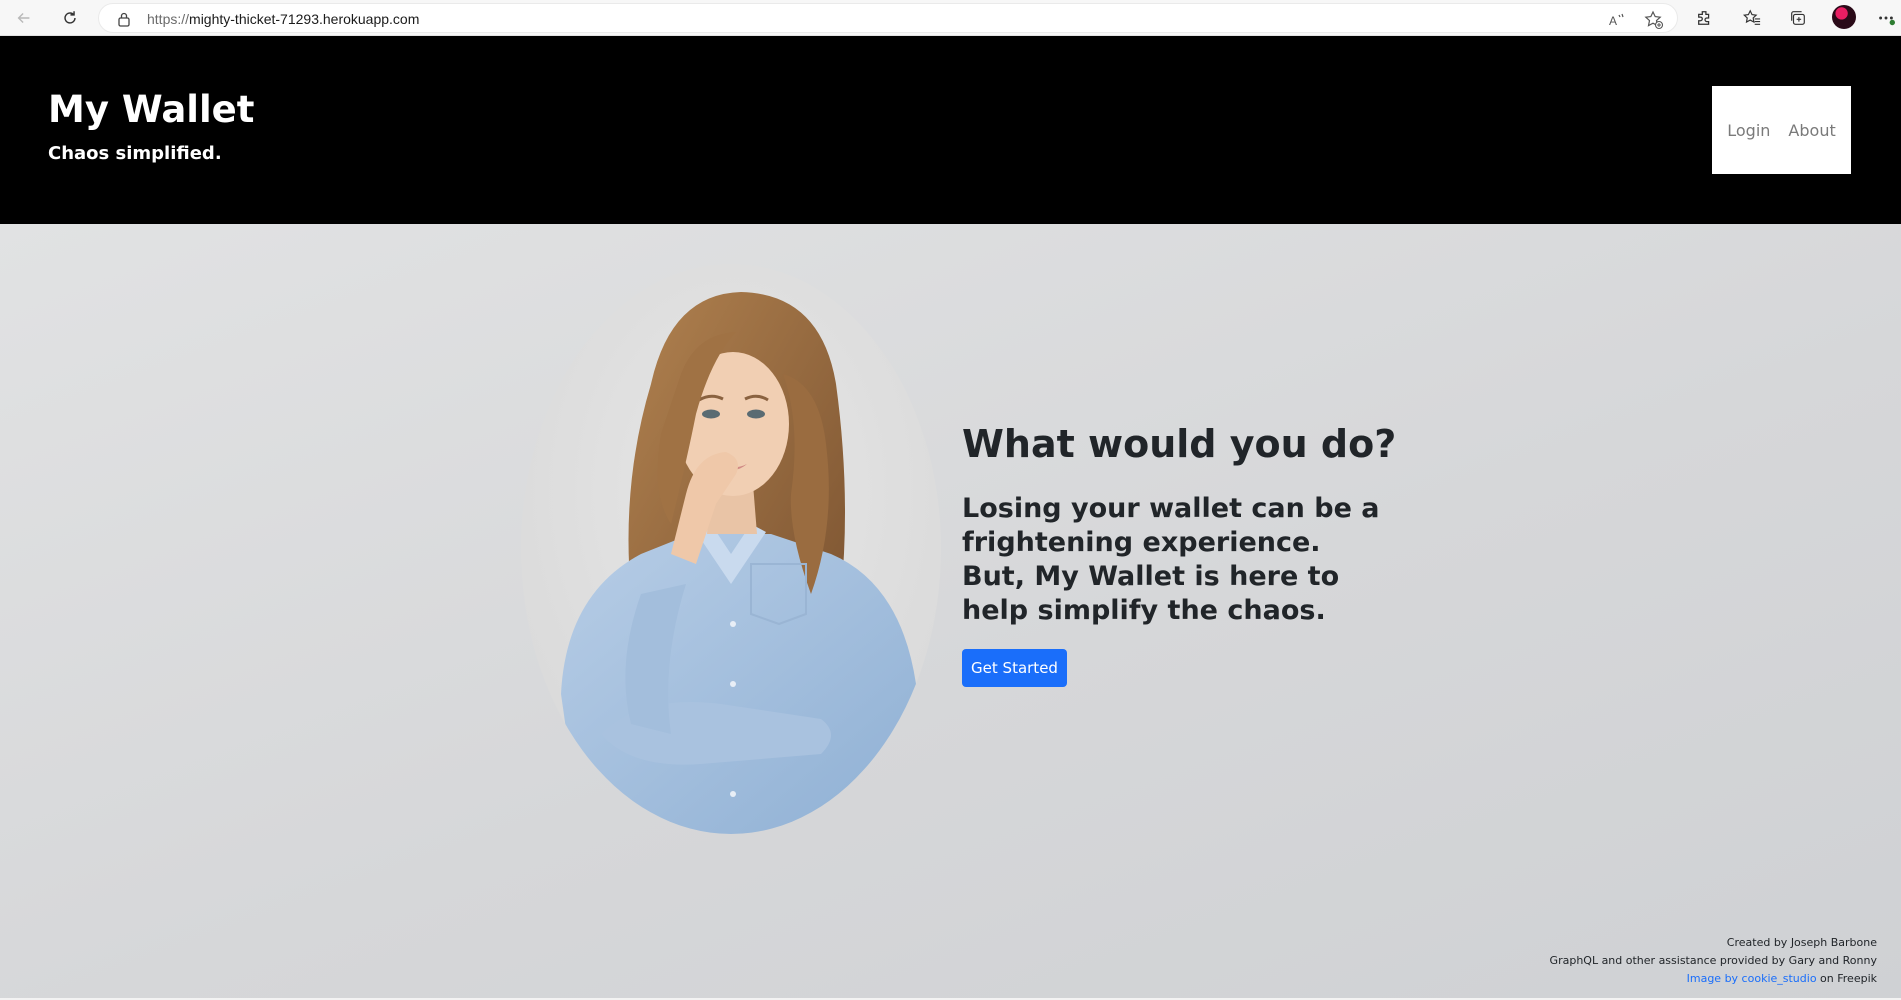 The width and height of the screenshot is (1901, 1000). Describe the element at coordinates (1179, 444) in the screenshot. I see `hero-heading: What would you do?` at that location.